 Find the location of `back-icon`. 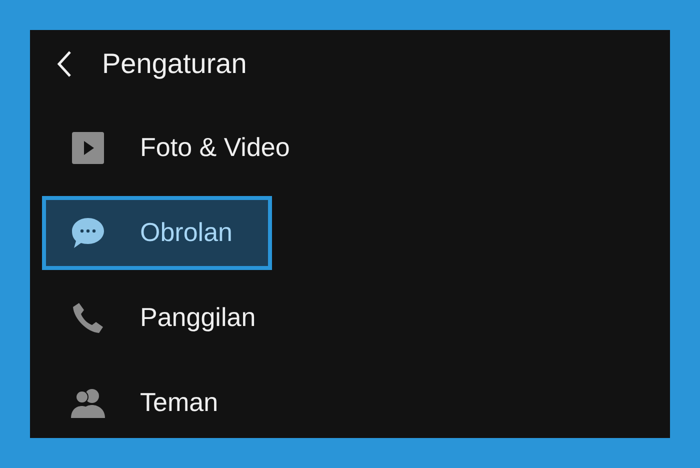

back-icon is located at coordinates (64, 64).